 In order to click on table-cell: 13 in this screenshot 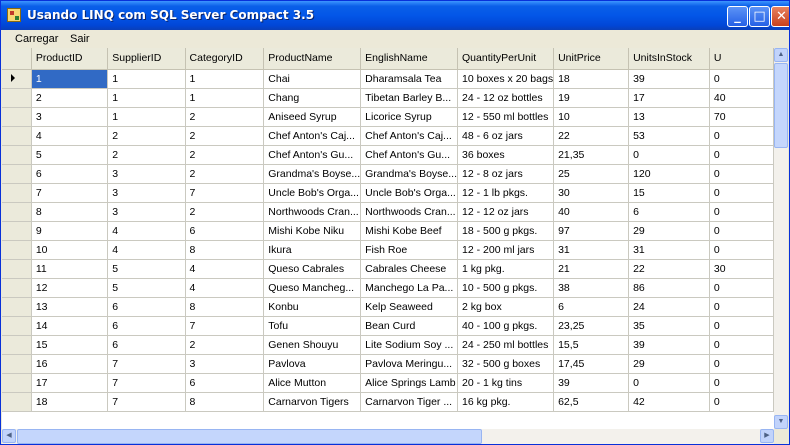, I will do `click(669, 117)`.